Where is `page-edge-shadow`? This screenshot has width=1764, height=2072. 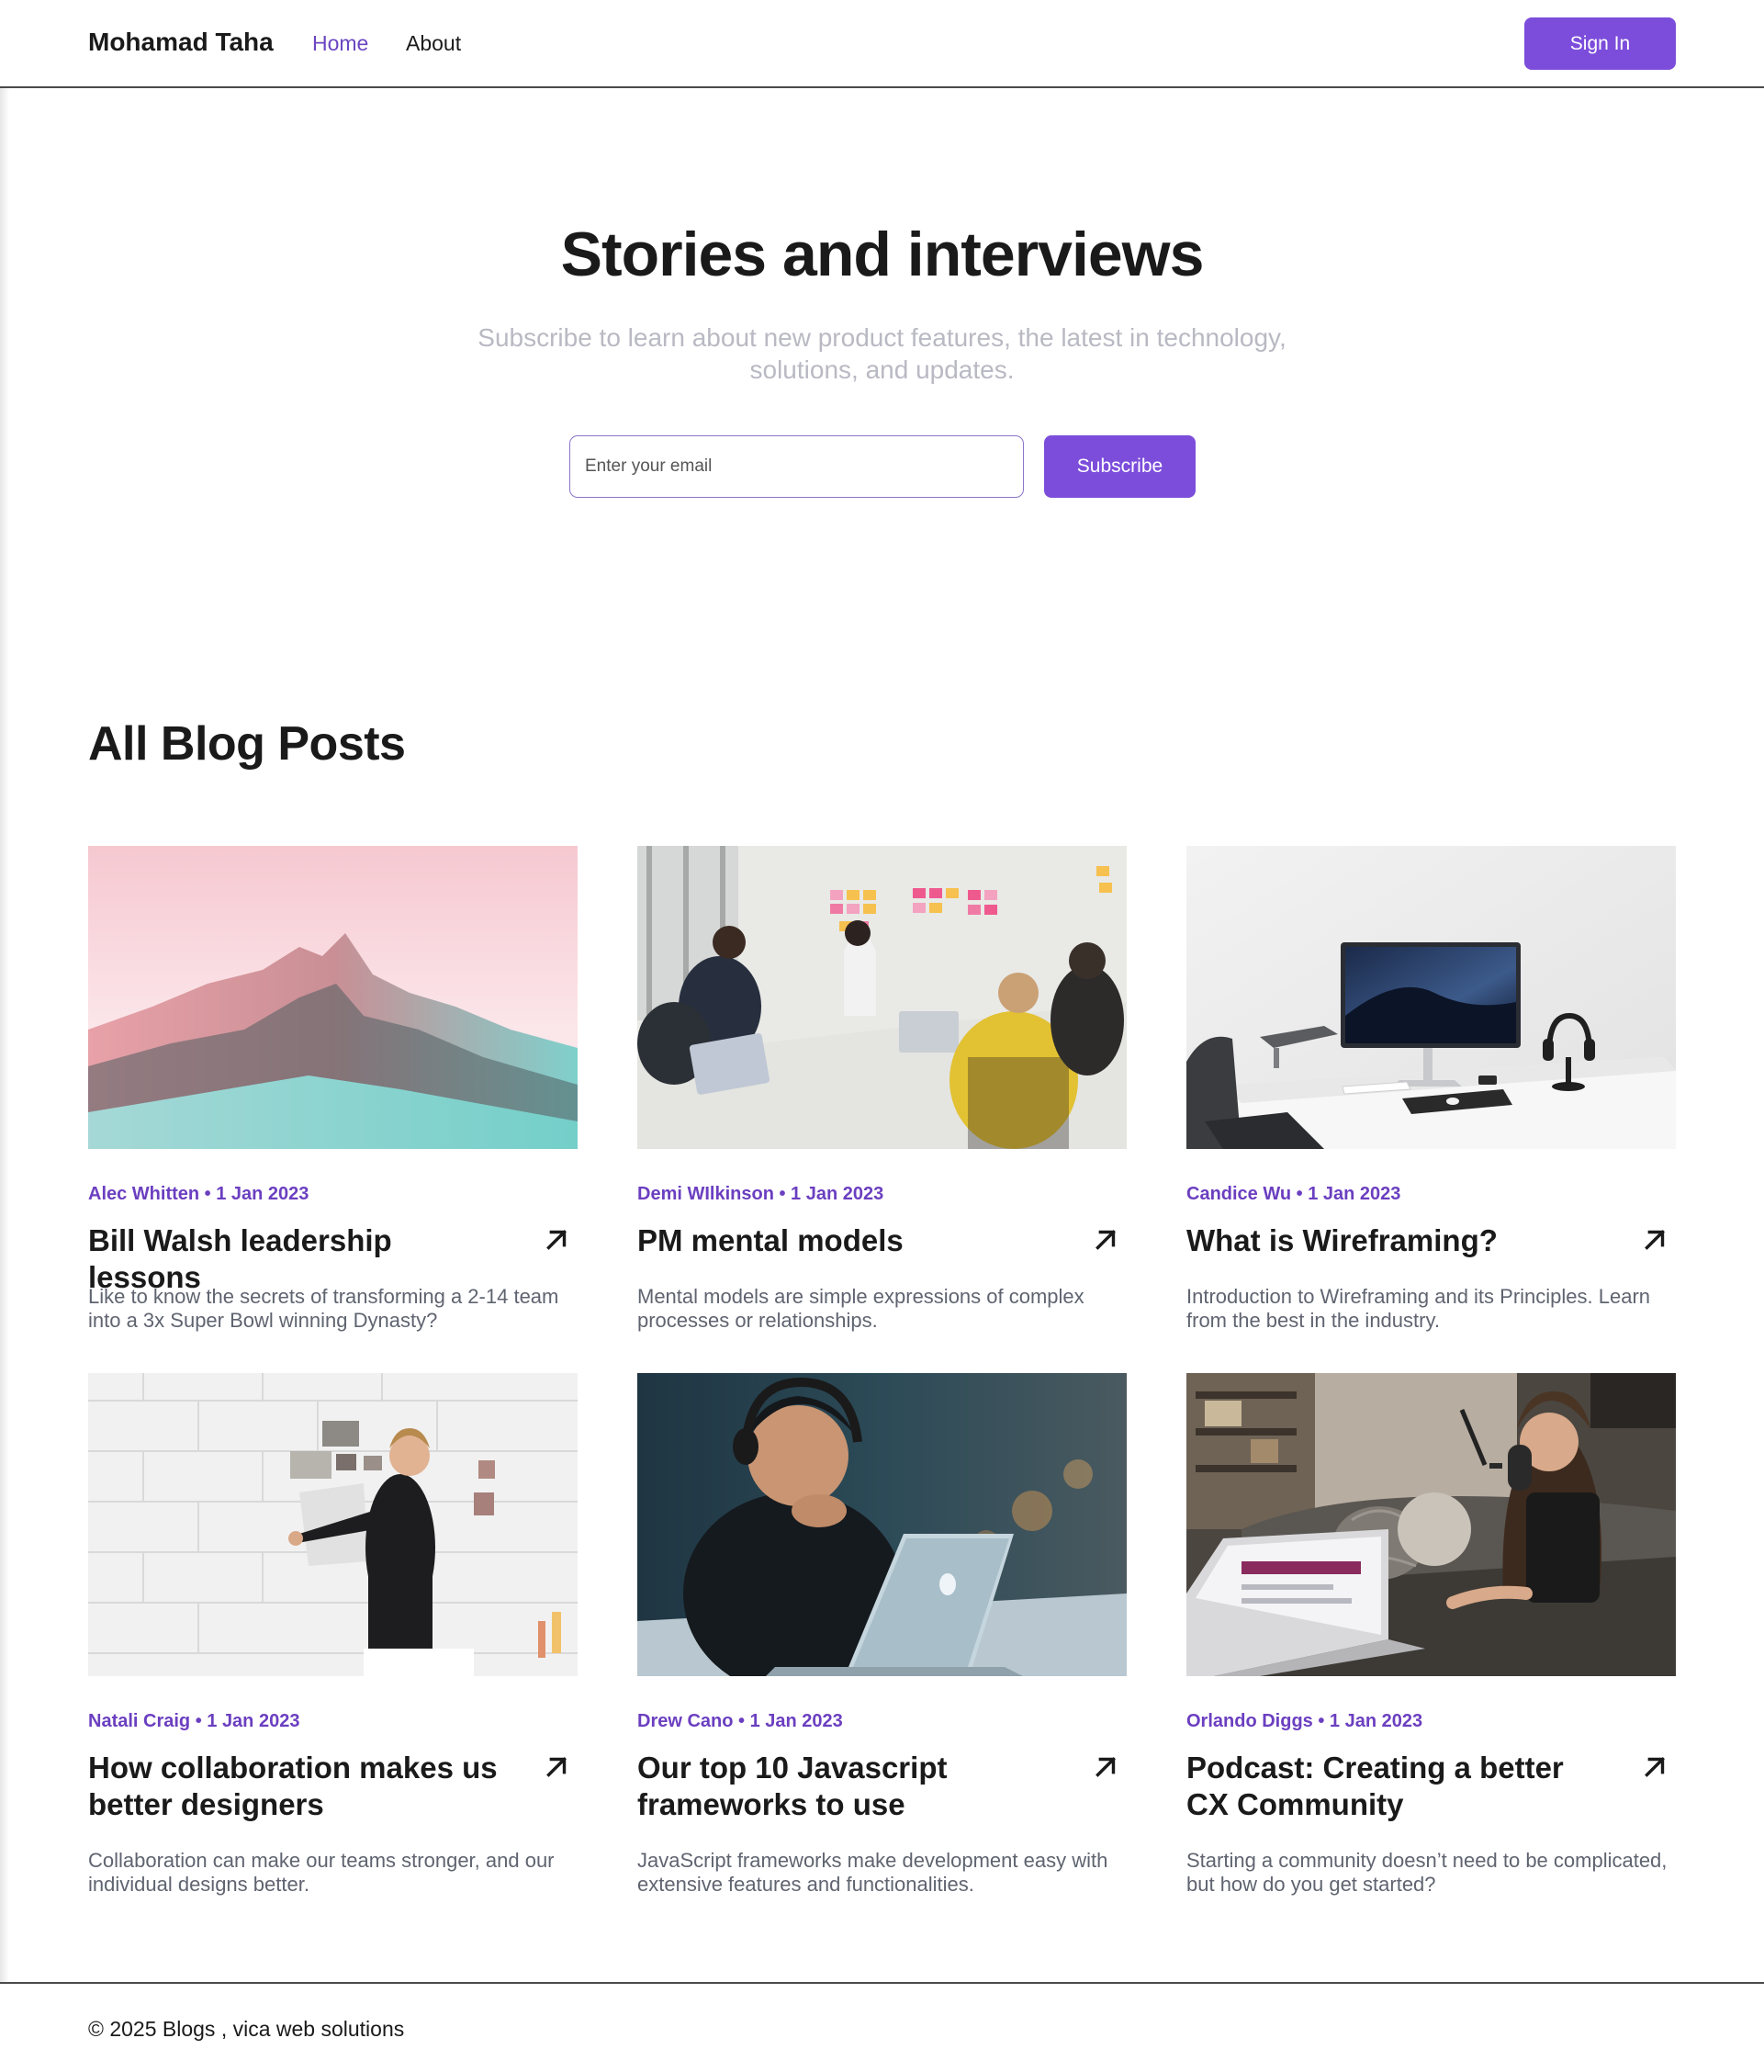 page-edge-shadow is located at coordinates (4, 1036).